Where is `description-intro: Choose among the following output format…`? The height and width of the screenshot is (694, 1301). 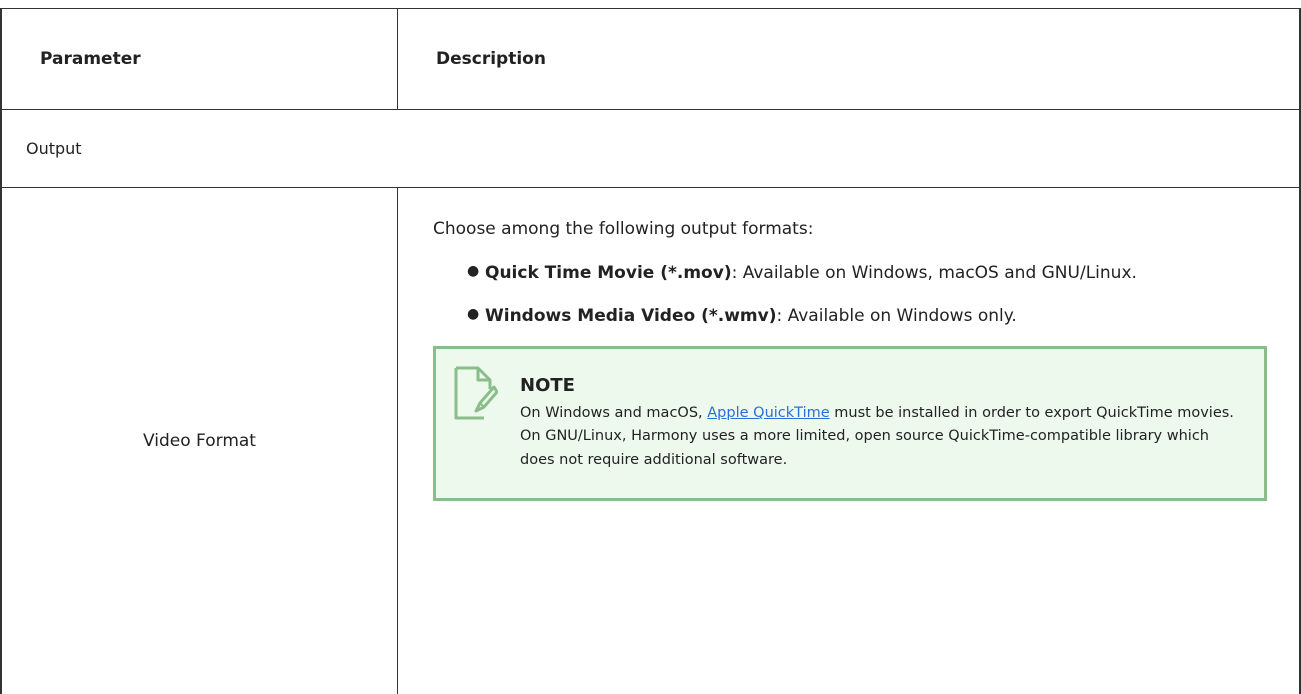 description-intro: Choose among the following output format… is located at coordinates (623, 229).